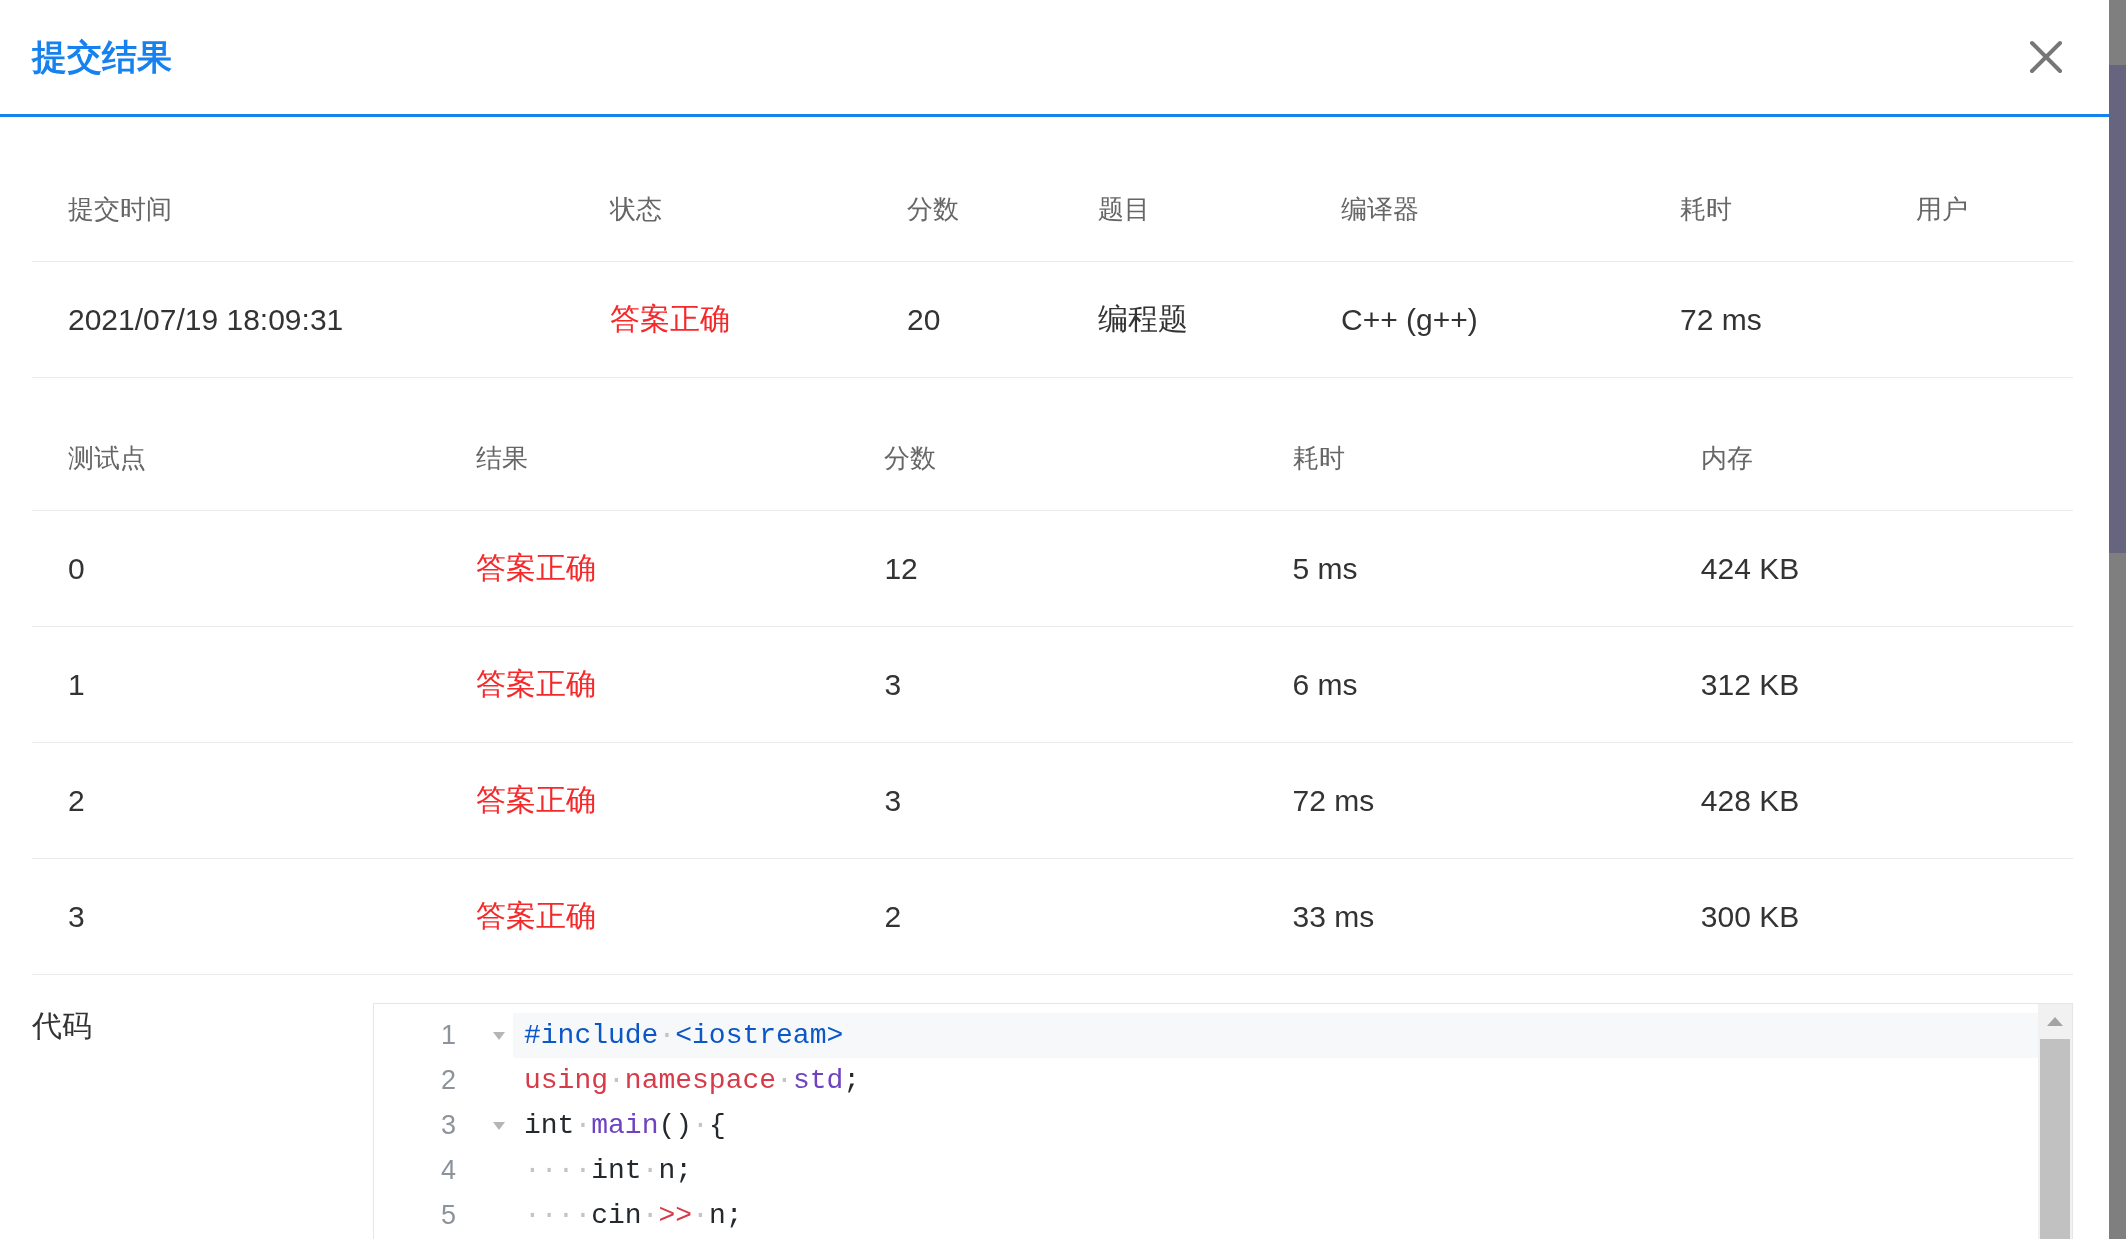  Describe the element at coordinates (120, 209) in the screenshot. I see `column-header: 提交时间` at that location.